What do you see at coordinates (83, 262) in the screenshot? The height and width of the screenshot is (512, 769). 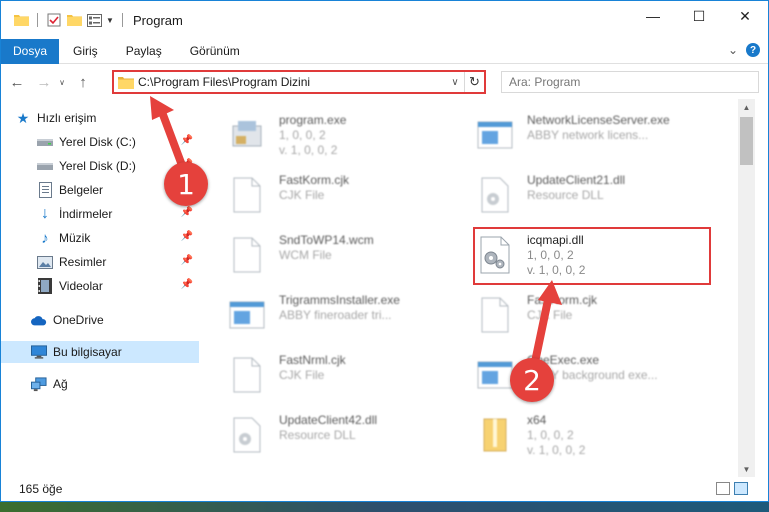 I see `nav-item-label: Resimler` at bounding box center [83, 262].